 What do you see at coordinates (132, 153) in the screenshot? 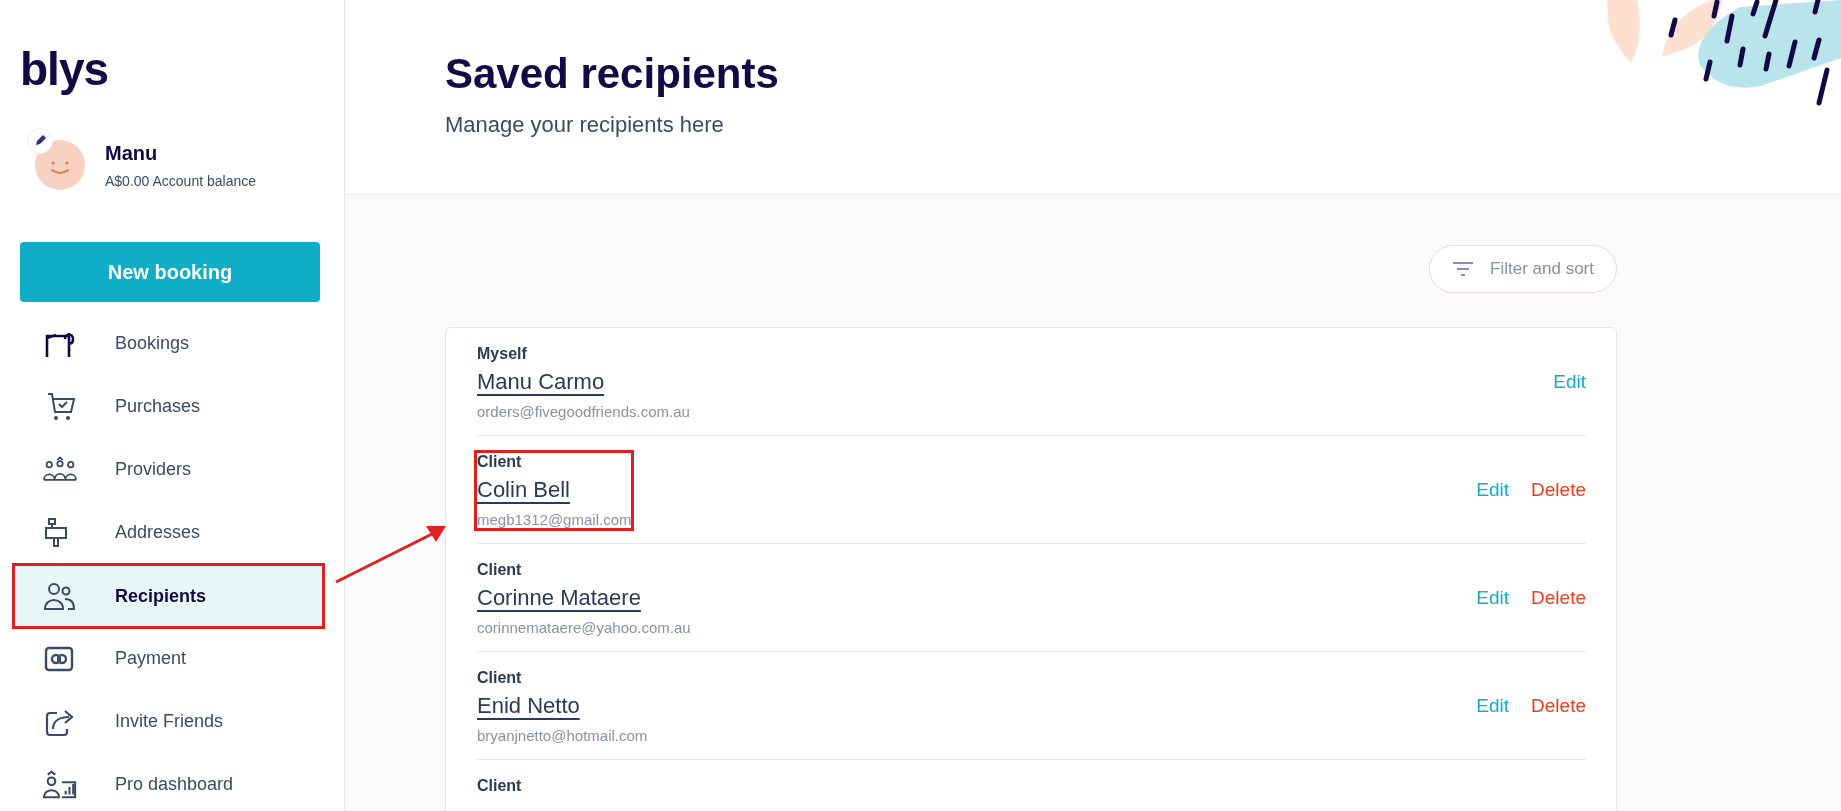
I see `profile-name: Manu` at bounding box center [132, 153].